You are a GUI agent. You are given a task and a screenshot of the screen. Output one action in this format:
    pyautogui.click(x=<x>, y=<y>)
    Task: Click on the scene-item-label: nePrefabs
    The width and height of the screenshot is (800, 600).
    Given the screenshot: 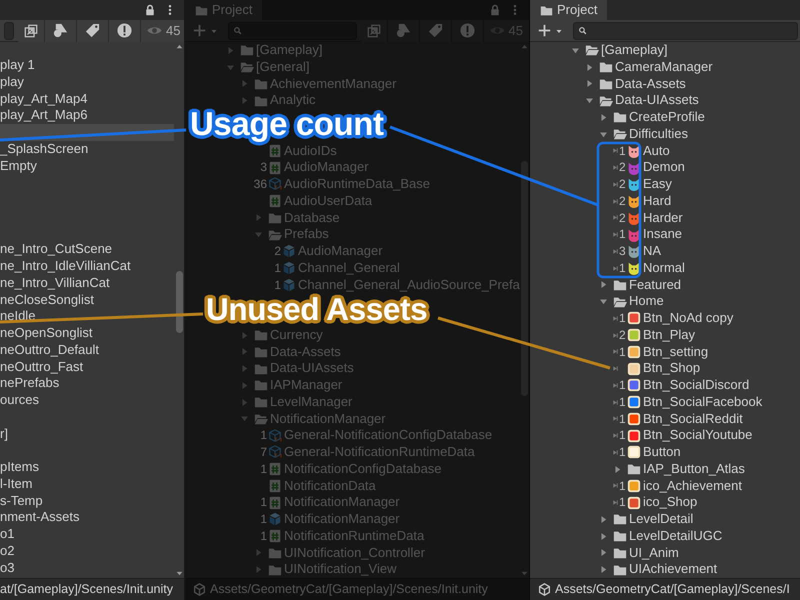 What is the action you would take?
    pyautogui.click(x=30, y=382)
    